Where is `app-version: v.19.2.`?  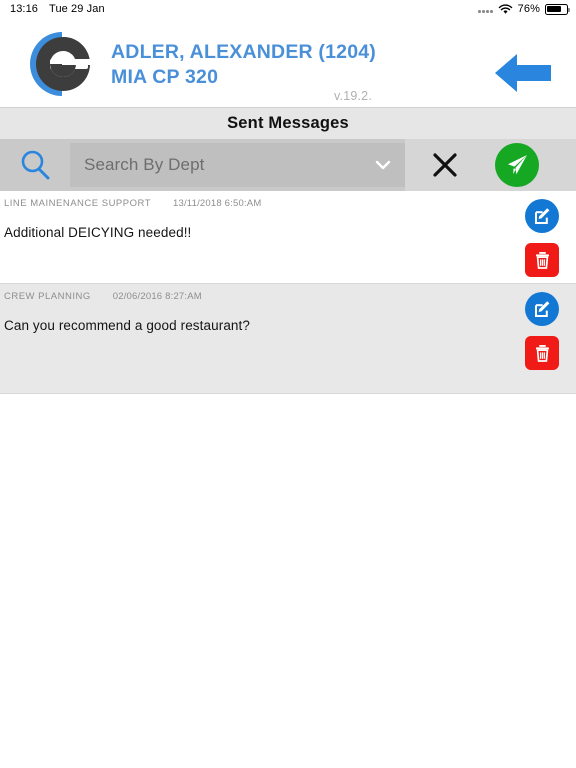
app-version: v.19.2. is located at coordinates (353, 96).